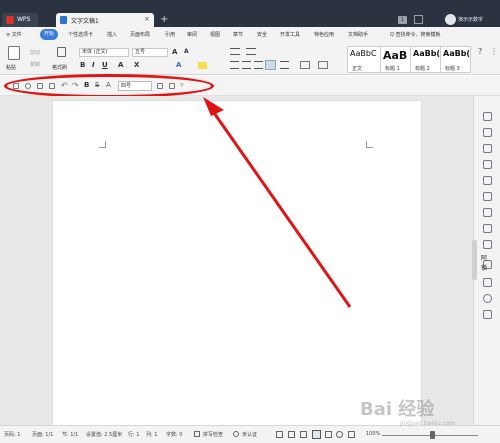  I want to click on side-label: 阿锁, so click(484, 263).